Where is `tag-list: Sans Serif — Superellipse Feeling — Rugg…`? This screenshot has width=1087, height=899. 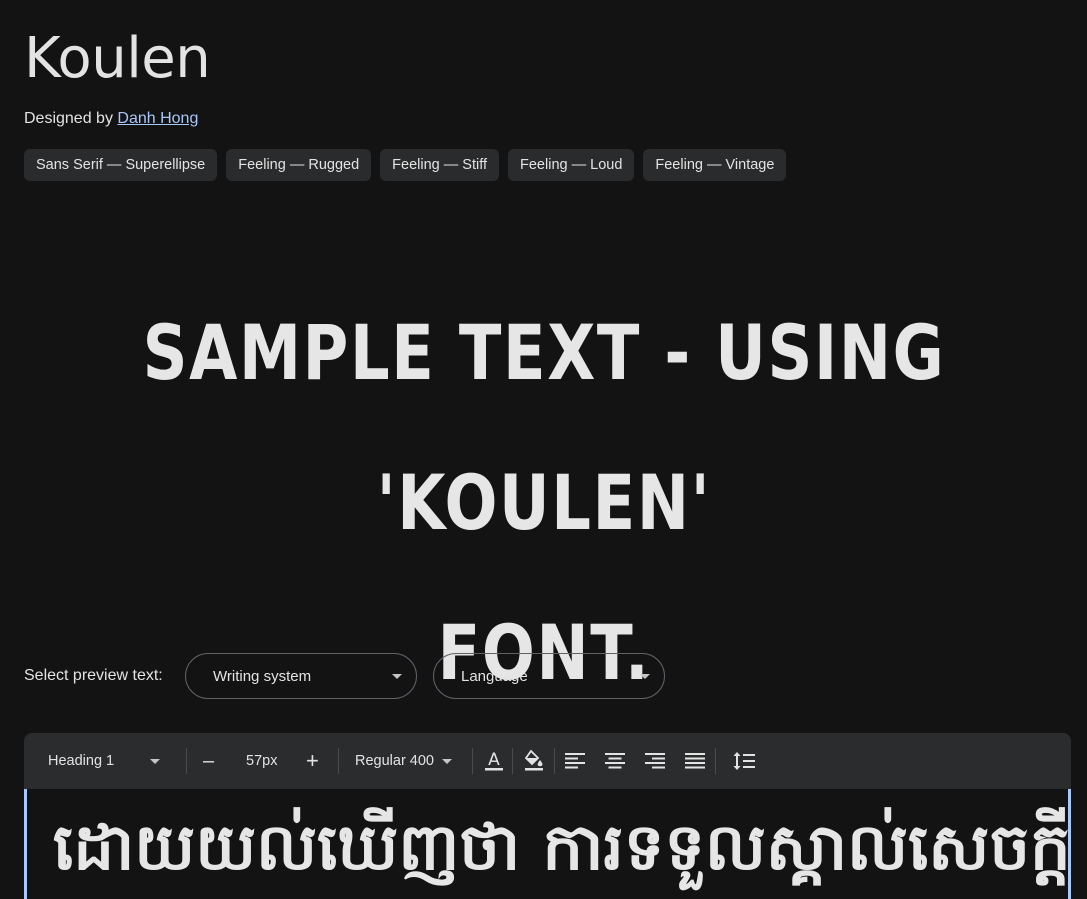 tag-list: Sans Serif — Superellipse Feeling — Rugg… is located at coordinates (405, 165).